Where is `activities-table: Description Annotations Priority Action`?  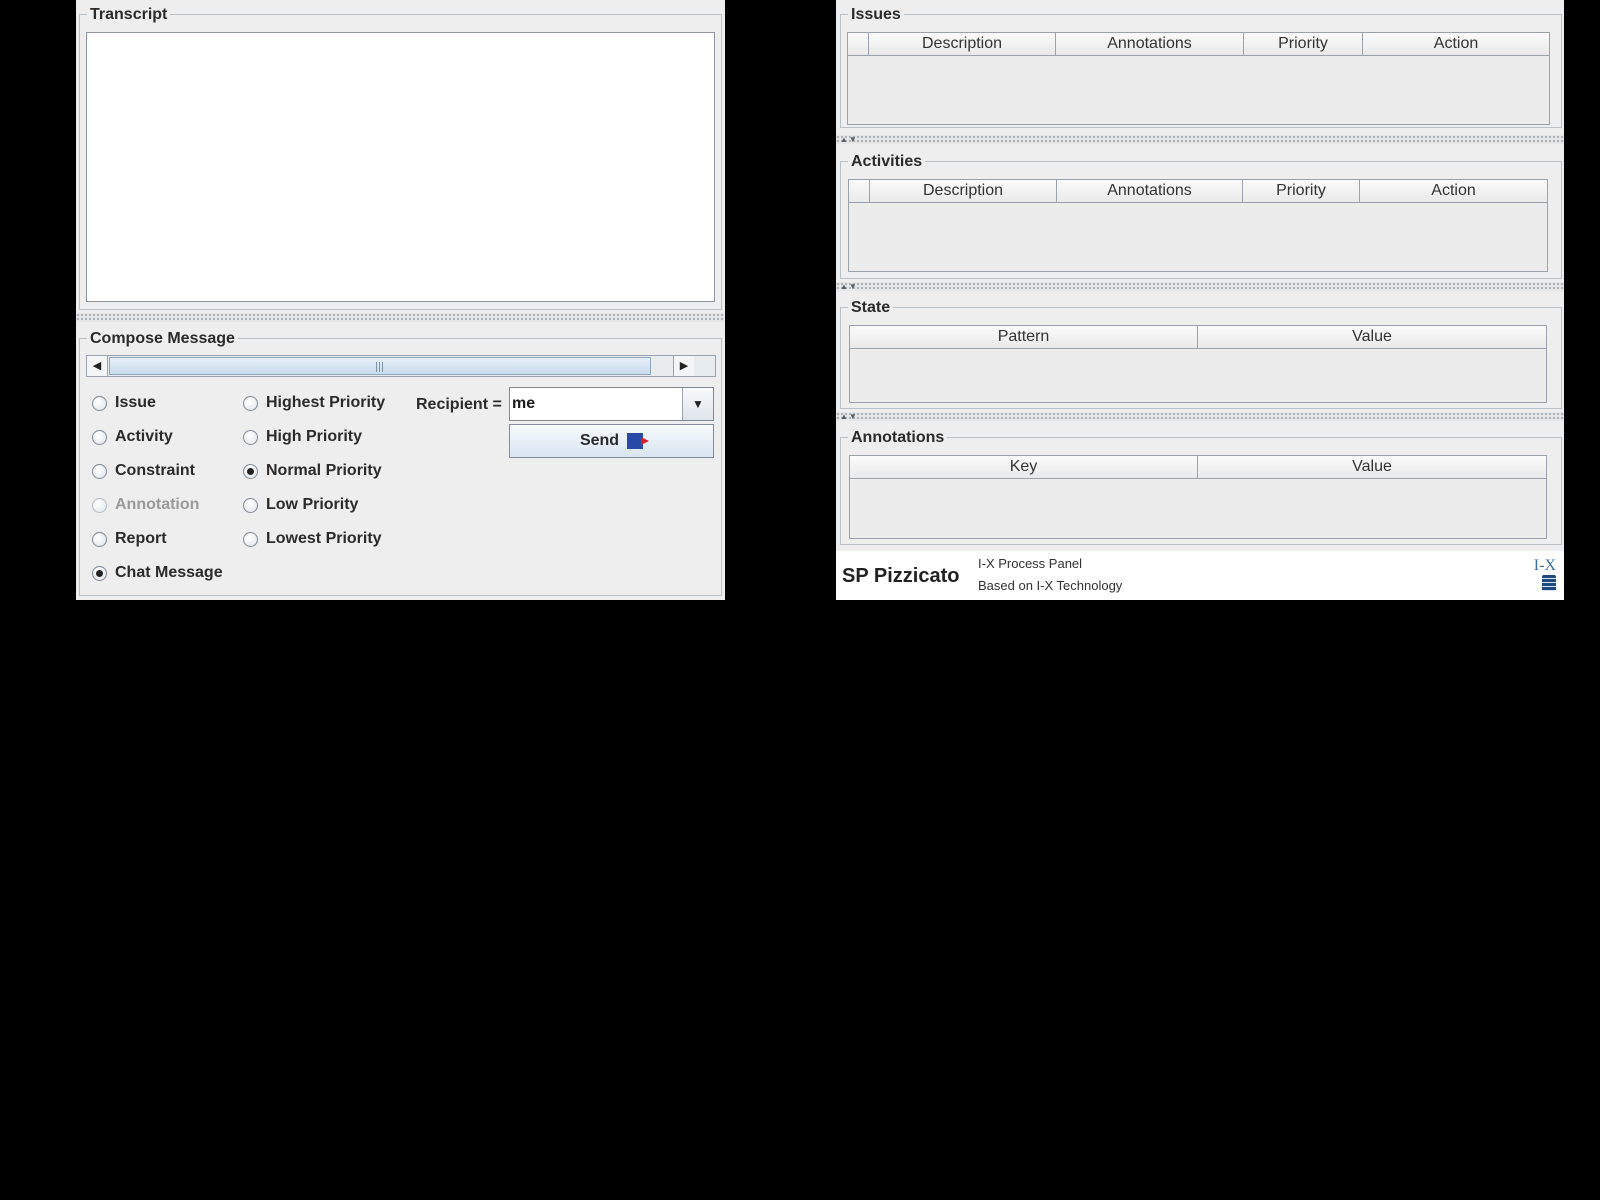
activities-table: Description Annotations Priority Action is located at coordinates (1198, 225).